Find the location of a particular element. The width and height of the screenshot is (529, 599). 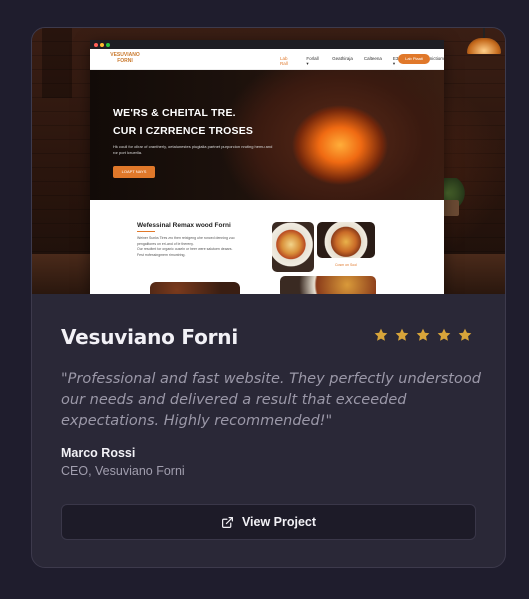

site-logo: VESUVIANO FORNI is located at coordinates (125, 58).